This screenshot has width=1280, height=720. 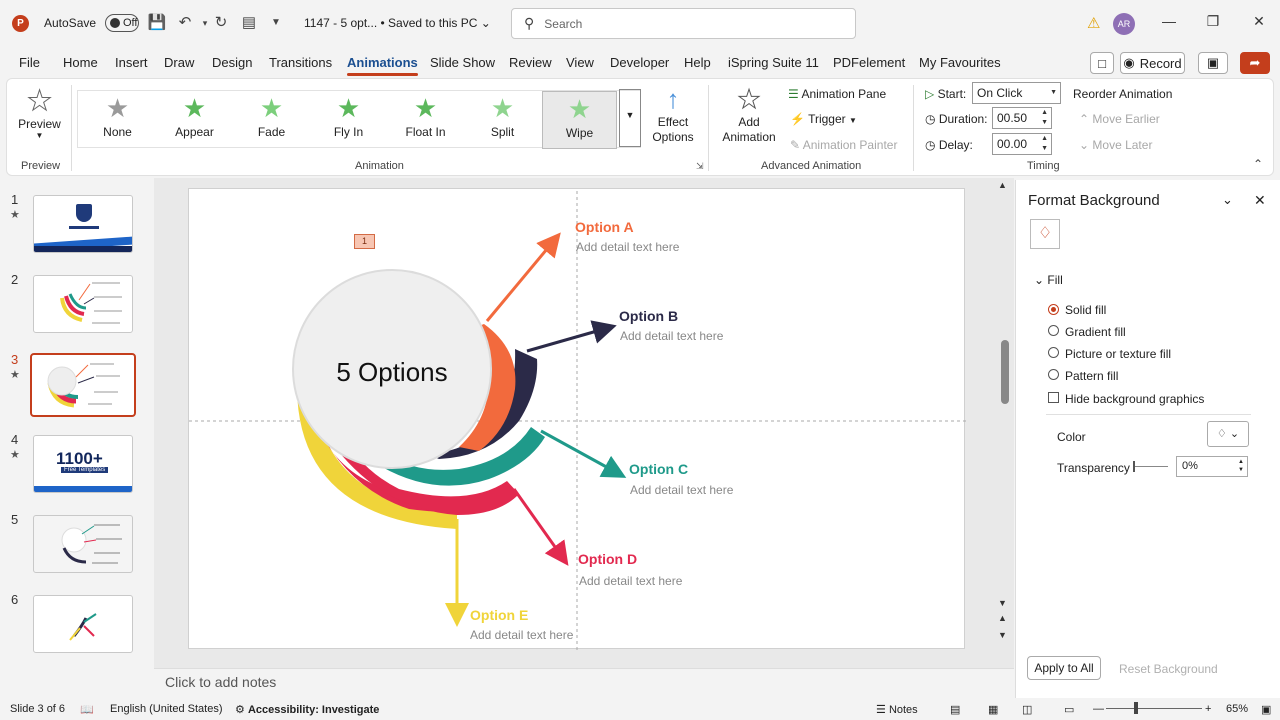 I want to click on option-a-title: Option A, so click(x=604, y=227).